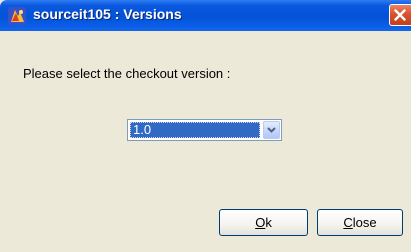  Describe the element at coordinates (17, 16) in the screenshot. I see `app-icon` at that location.